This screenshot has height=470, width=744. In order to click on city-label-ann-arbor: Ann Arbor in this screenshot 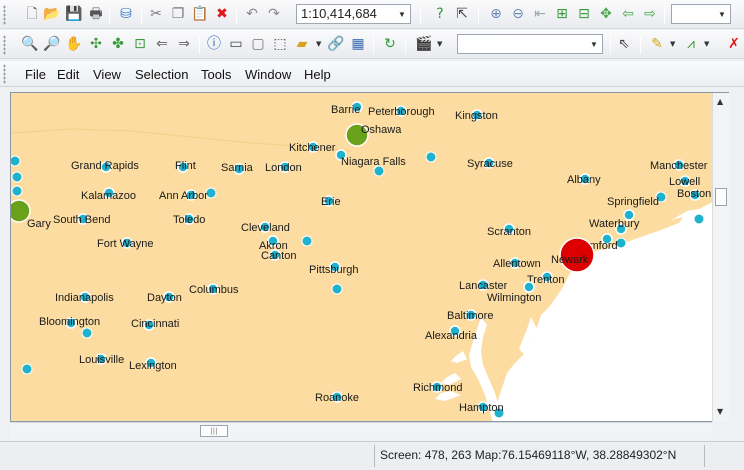, I will do `click(183, 196)`.